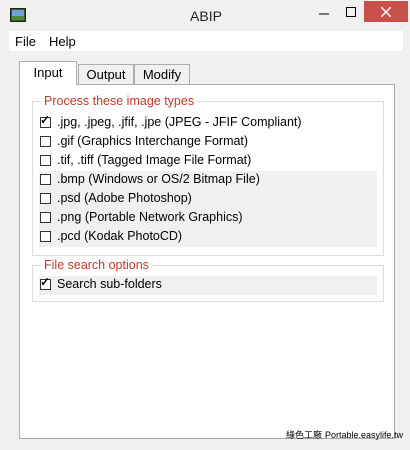 Image resolution: width=410 pixels, height=450 pixels. What do you see at coordinates (75, 160) in the screenshot?
I see `ext-label: .tif, .tiff` at bounding box center [75, 160].